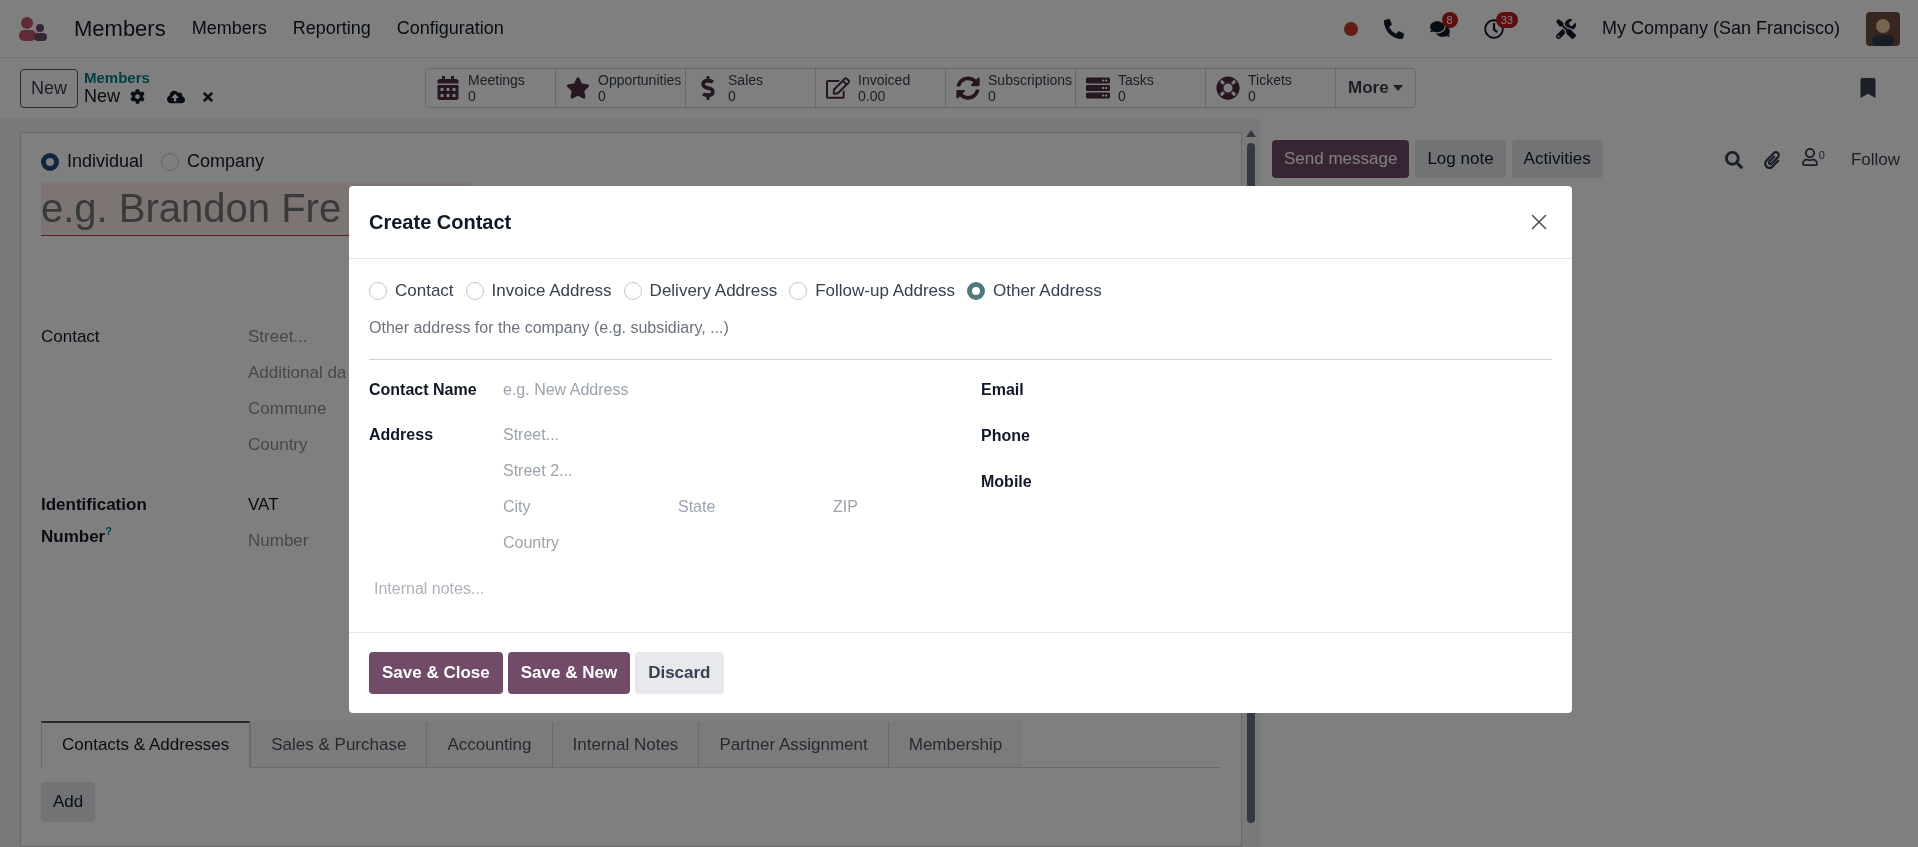 The image size is (1918, 847). What do you see at coordinates (538, 291) in the screenshot?
I see `radio-option: Invoice Address` at bounding box center [538, 291].